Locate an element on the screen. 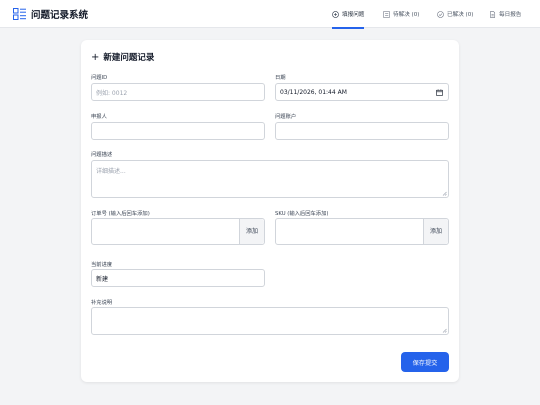 The height and width of the screenshot is (405, 540). tab-resolved: 已解决 (0) is located at coordinates (455, 14).